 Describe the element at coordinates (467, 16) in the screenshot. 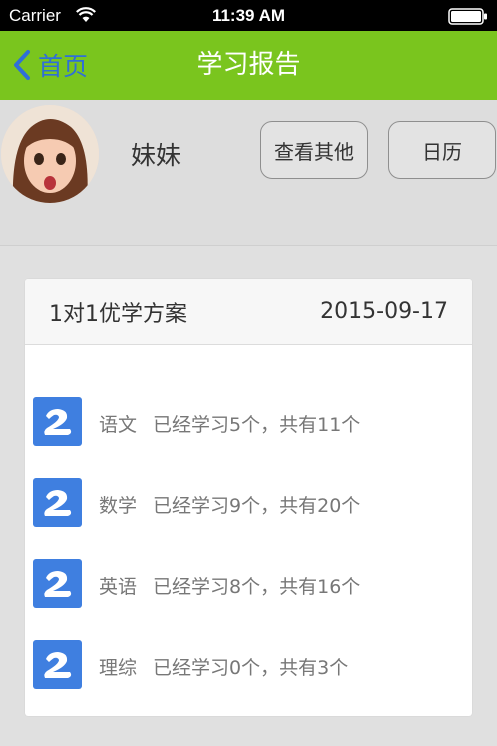

I see `battery-icon` at that location.